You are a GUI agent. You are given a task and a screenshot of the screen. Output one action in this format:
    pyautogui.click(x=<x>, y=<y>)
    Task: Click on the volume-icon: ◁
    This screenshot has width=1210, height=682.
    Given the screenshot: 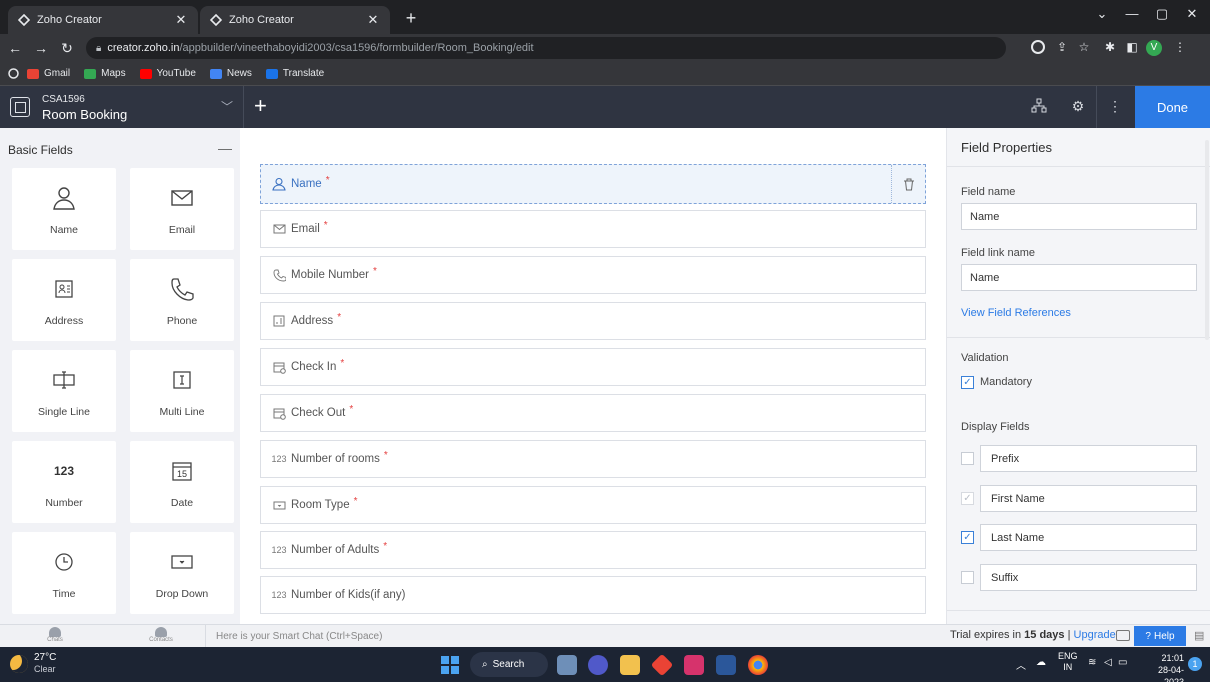 What is the action you would take?
    pyautogui.click(x=1108, y=662)
    